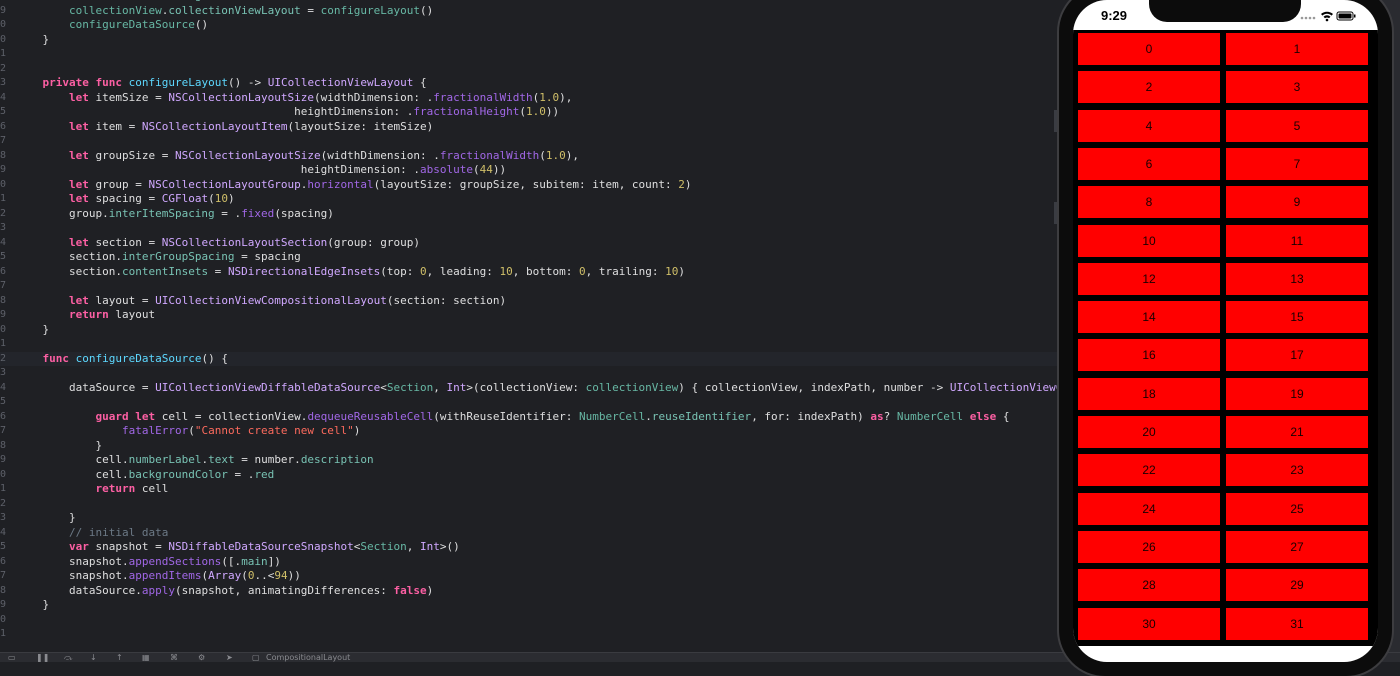 The height and width of the screenshot is (676, 1400). What do you see at coordinates (1149, 49) in the screenshot?
I see `number-cell: 0` at bounding box center [1149, 49].